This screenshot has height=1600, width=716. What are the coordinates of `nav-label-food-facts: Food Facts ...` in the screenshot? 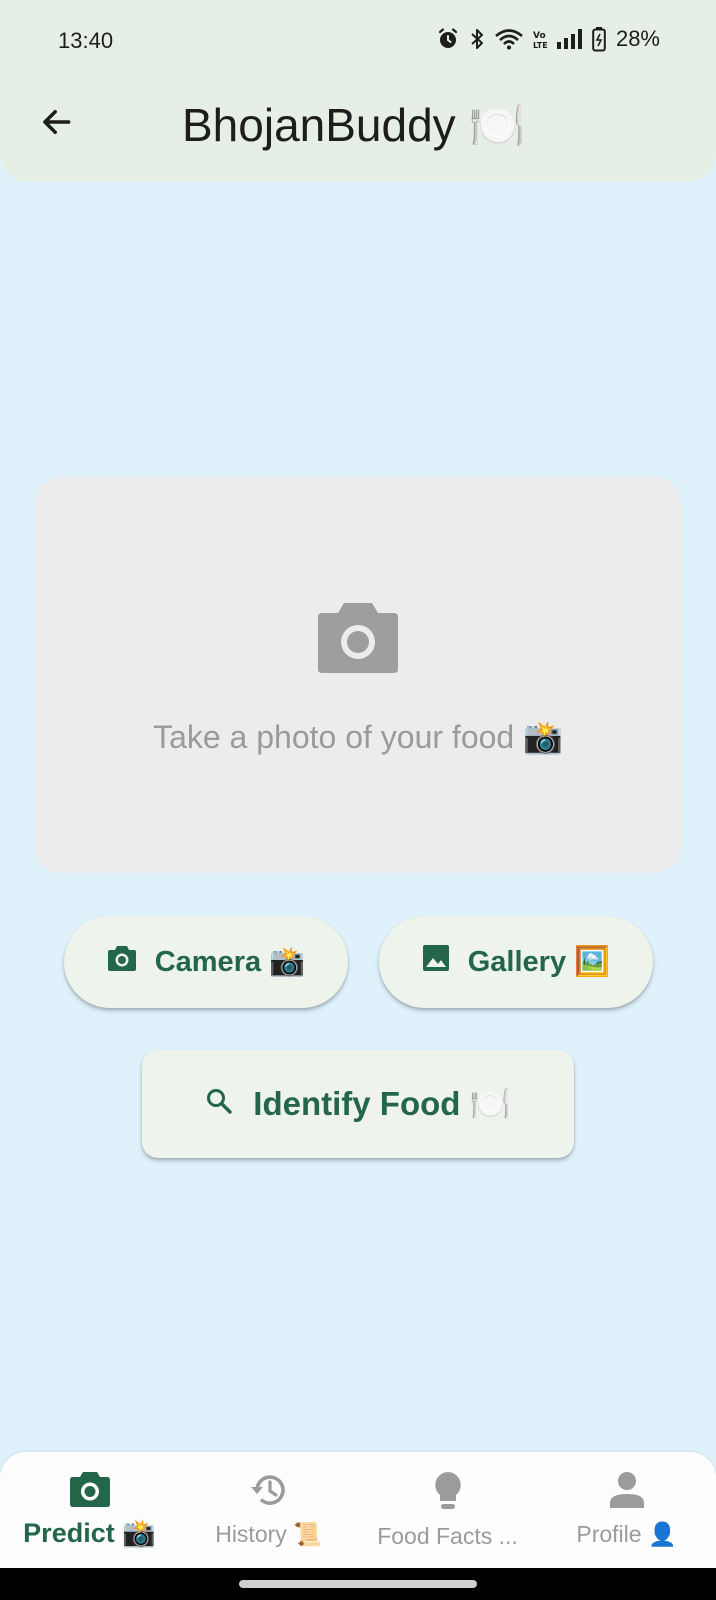 It's located at (447, 1536).